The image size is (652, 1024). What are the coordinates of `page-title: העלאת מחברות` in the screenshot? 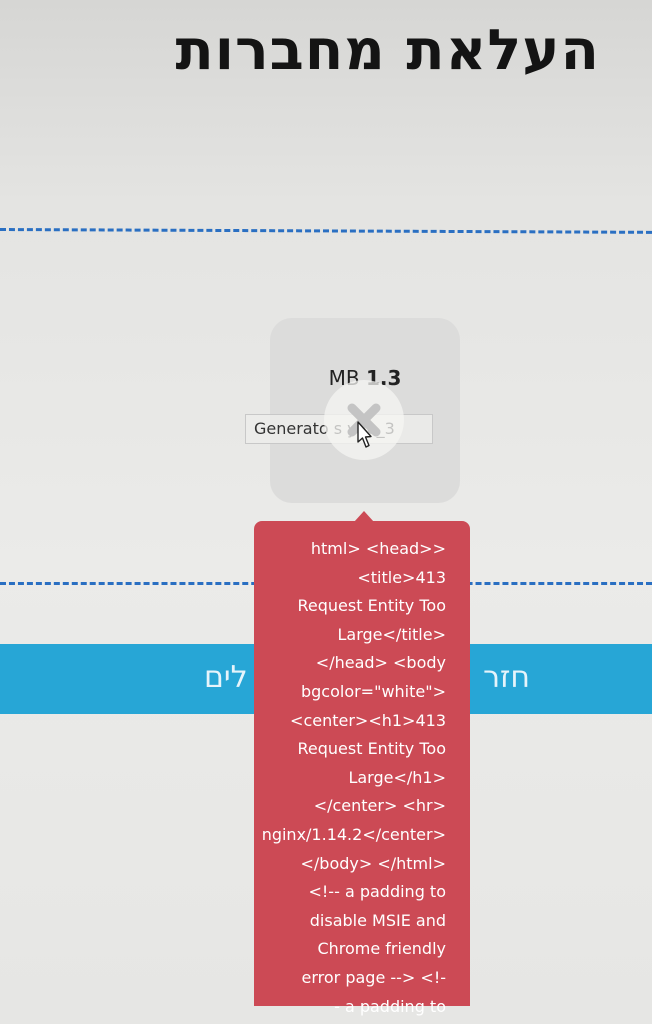 It's located at (387, 50).